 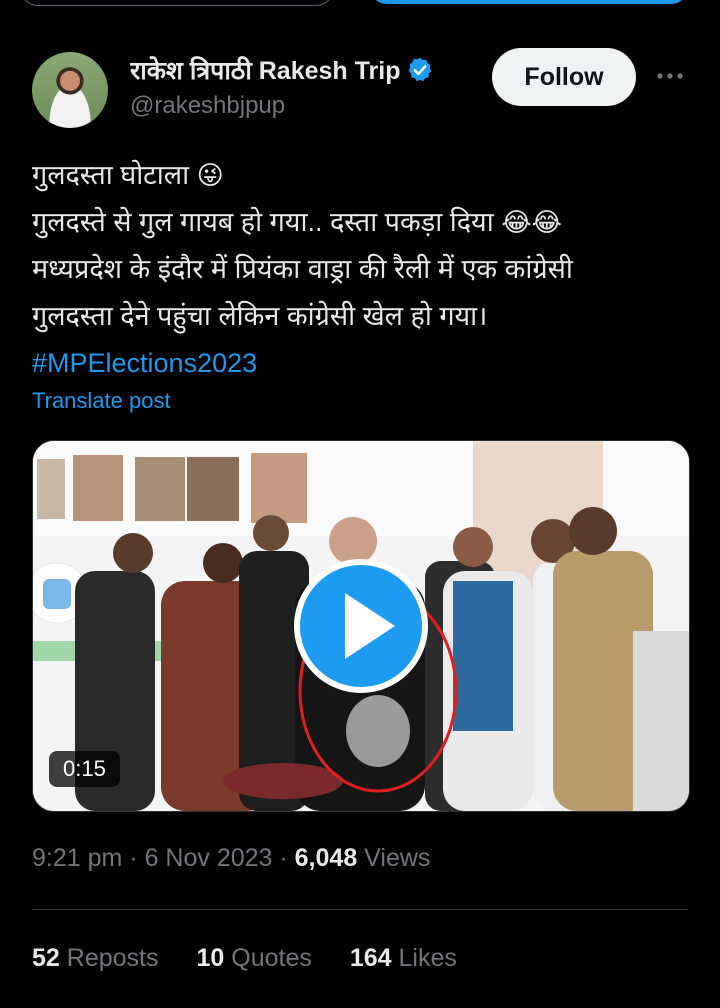 I want to click on engagement-stats: 52 Reposts 10 Quotes 164 Likes, so click(x=244, y=958).